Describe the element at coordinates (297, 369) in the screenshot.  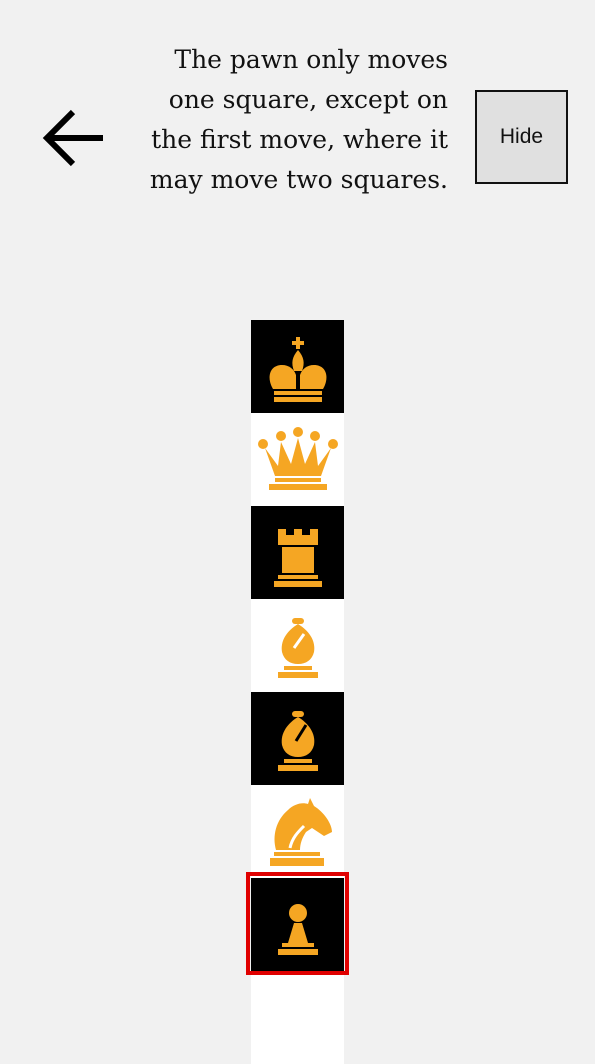
I see `king-icon` at that location.